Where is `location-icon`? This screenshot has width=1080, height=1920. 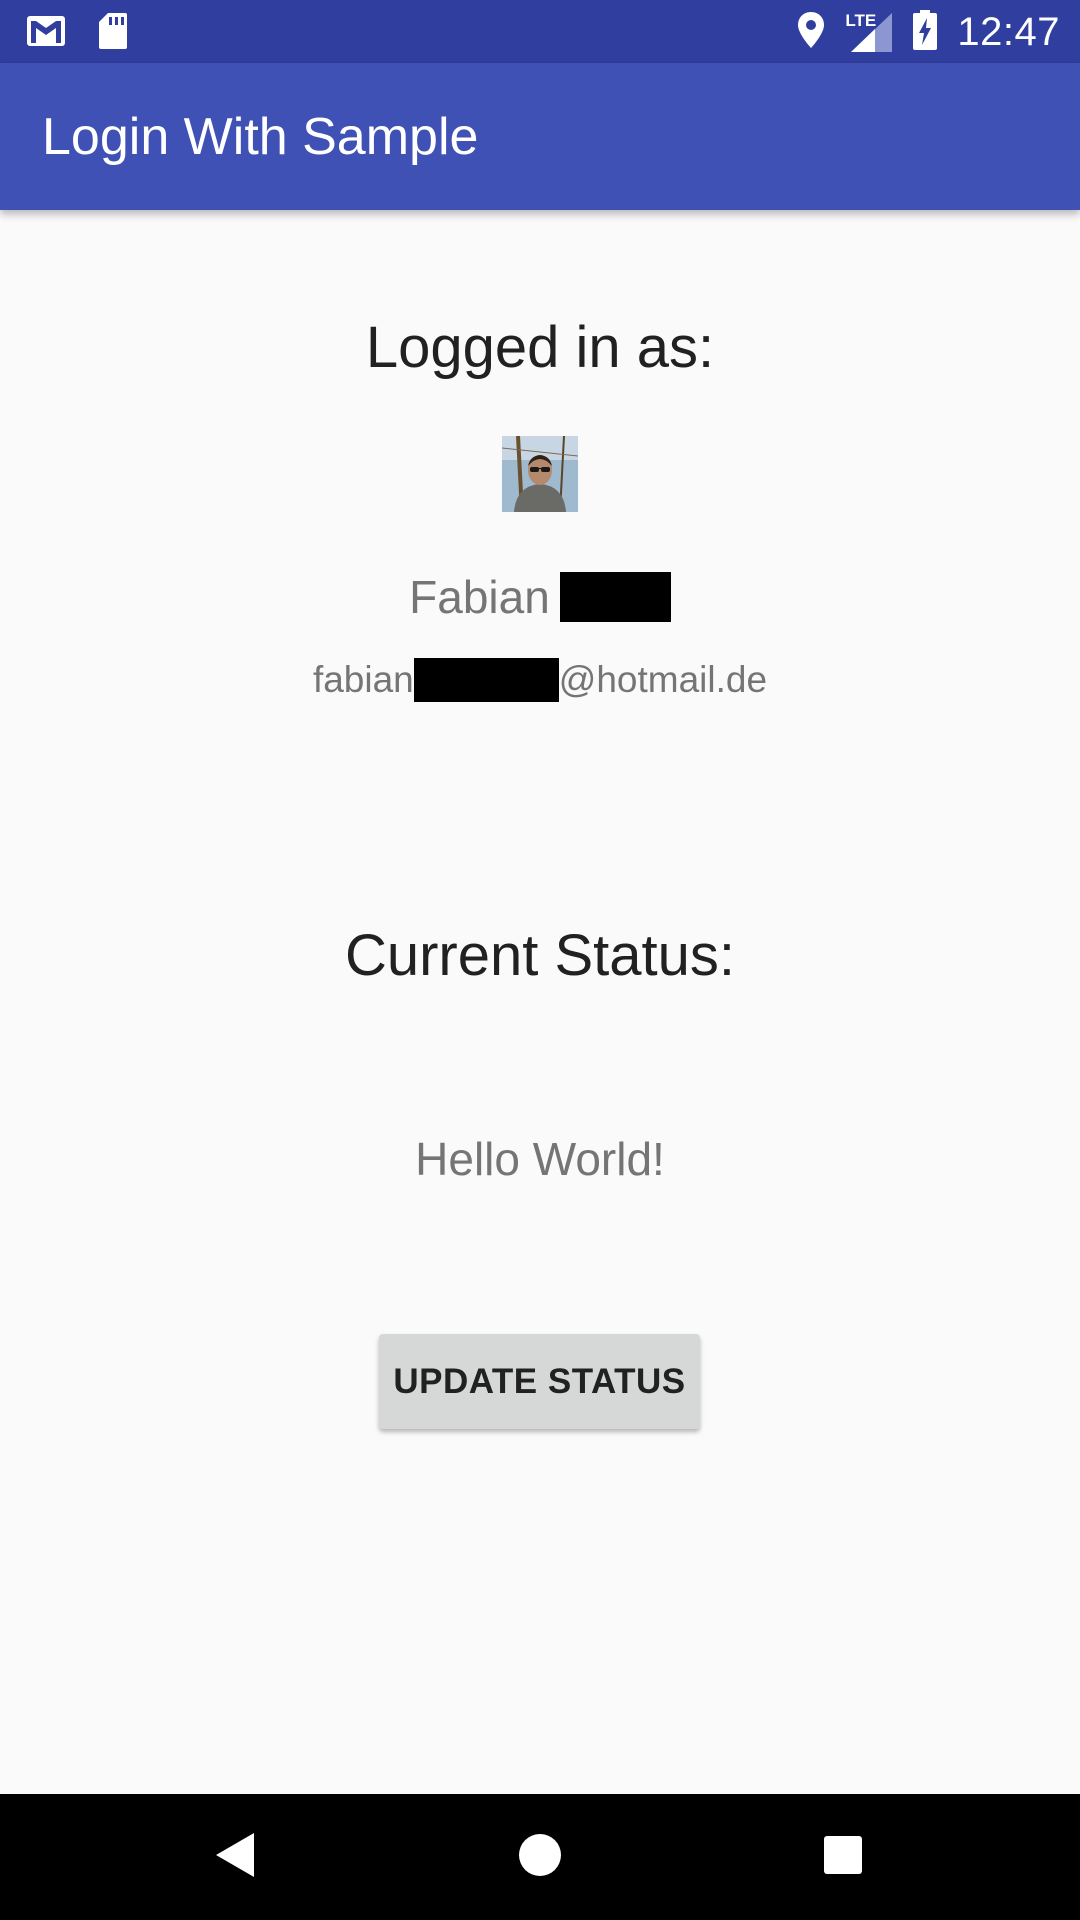 location-icon is located at coordinates (811, 32).